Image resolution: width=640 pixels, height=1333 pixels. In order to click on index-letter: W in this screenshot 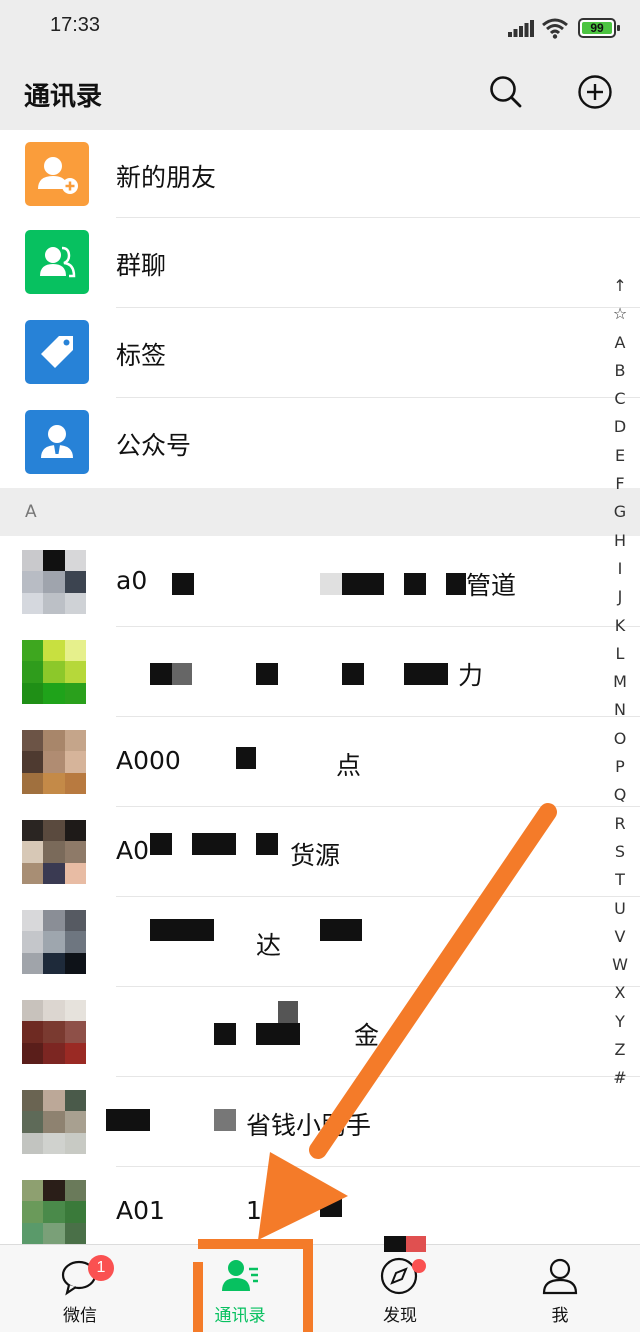, I will do `click(620, 965)`.